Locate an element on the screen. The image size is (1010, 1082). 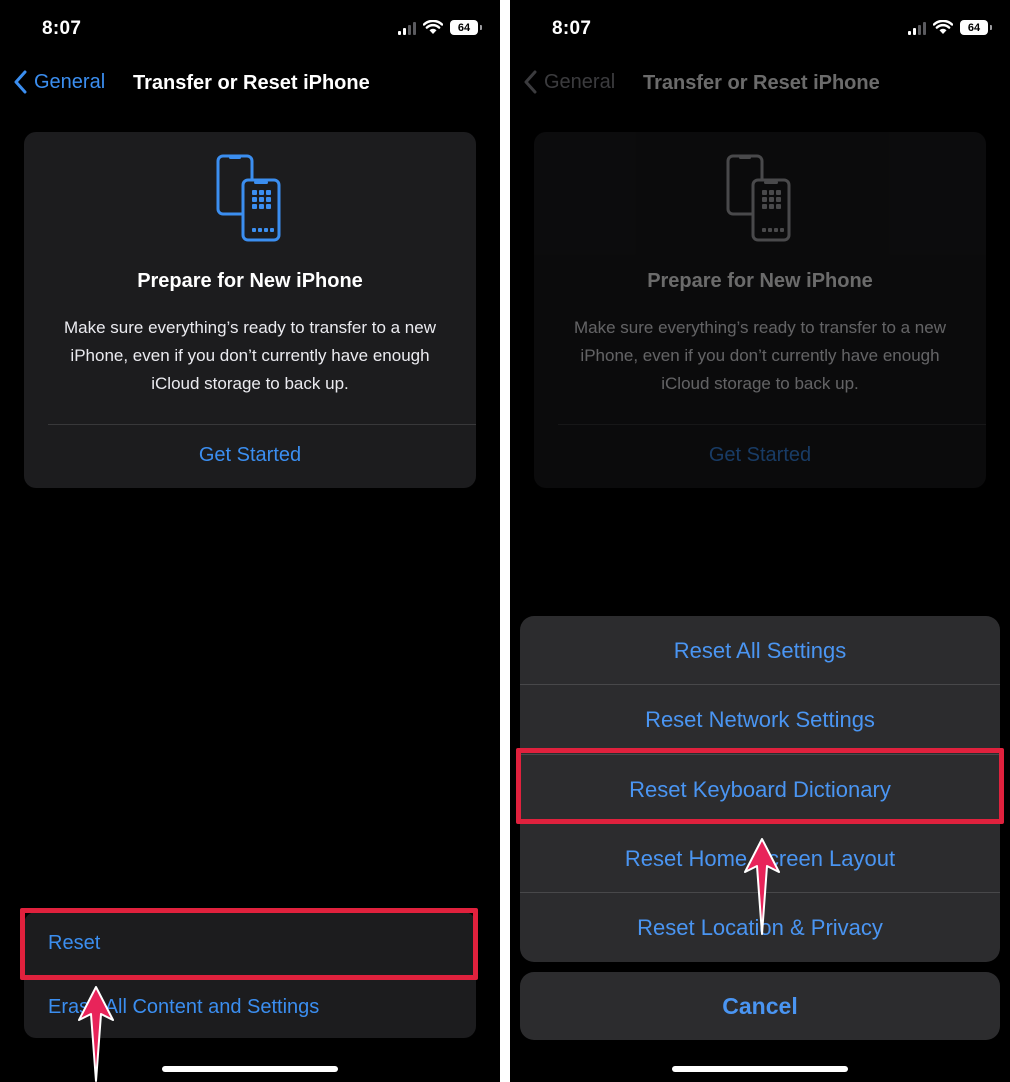
highlight-box-keyboard-dictionary is located at coordinates (760, 786).